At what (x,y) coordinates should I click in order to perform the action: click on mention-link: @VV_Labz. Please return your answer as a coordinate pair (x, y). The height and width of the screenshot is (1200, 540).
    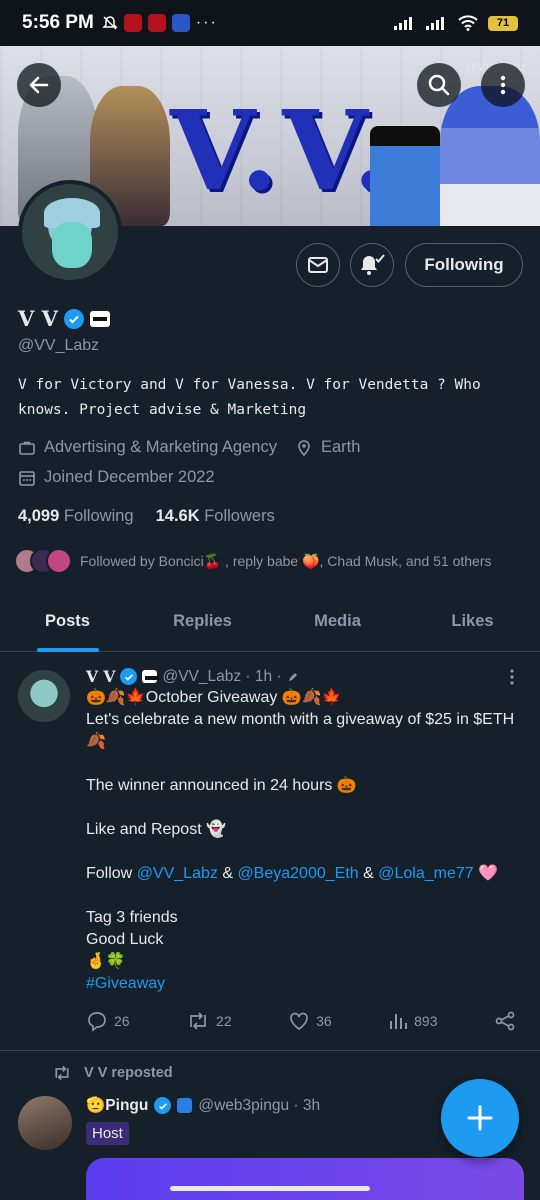
    Looking at the image, I should click on (177, 873).